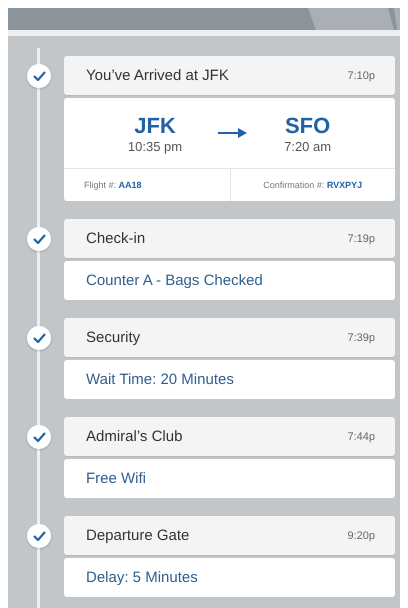 This screenshot has height=608, width=408. I want to click on step-header: Departure Gate 9:20p, so click(229, 535).